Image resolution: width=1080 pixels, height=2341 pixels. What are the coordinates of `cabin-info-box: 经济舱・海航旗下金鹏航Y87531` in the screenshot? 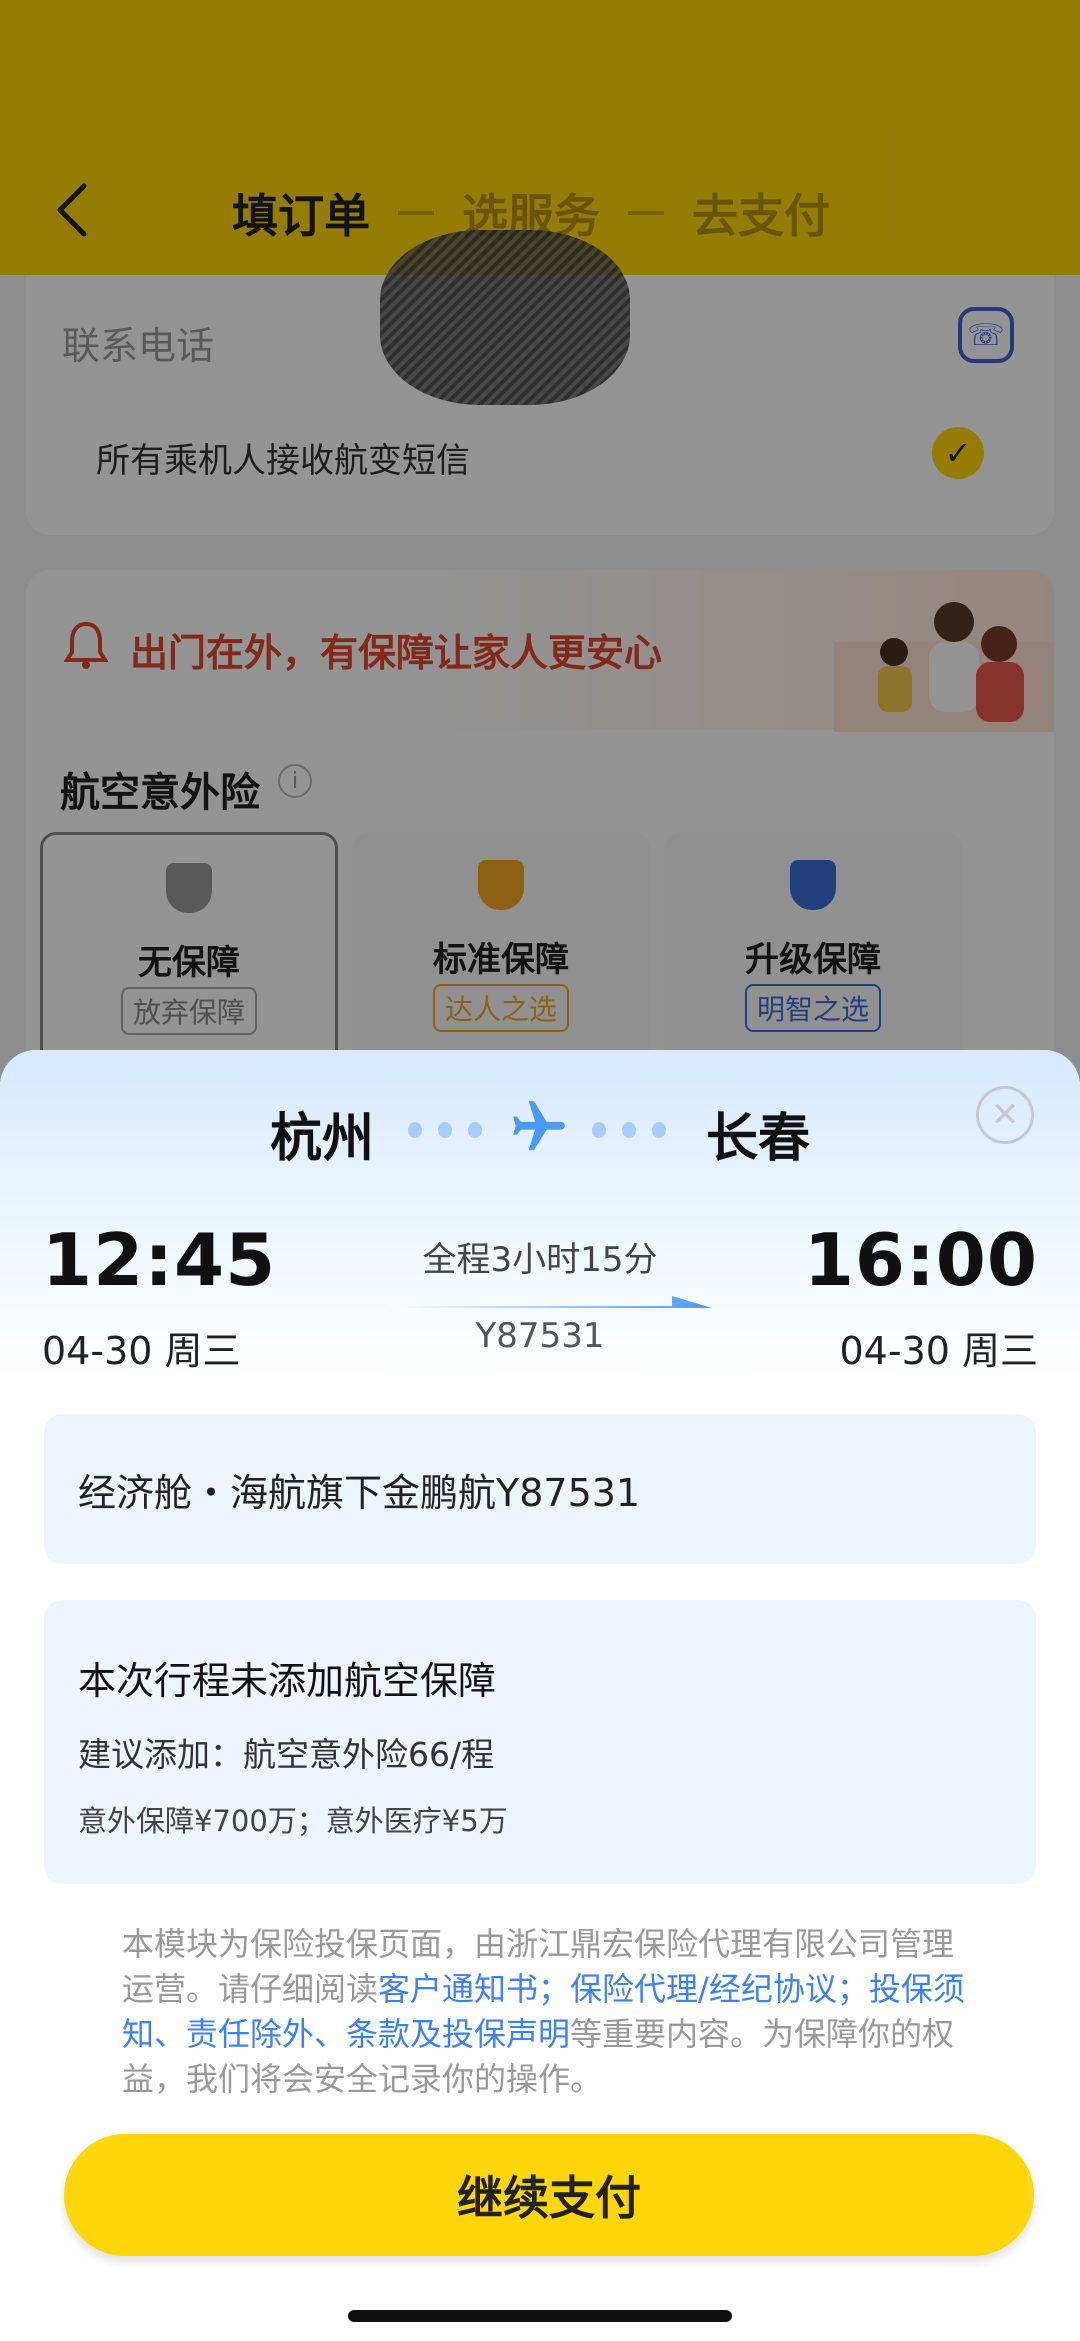 It's located at (540, 1489).